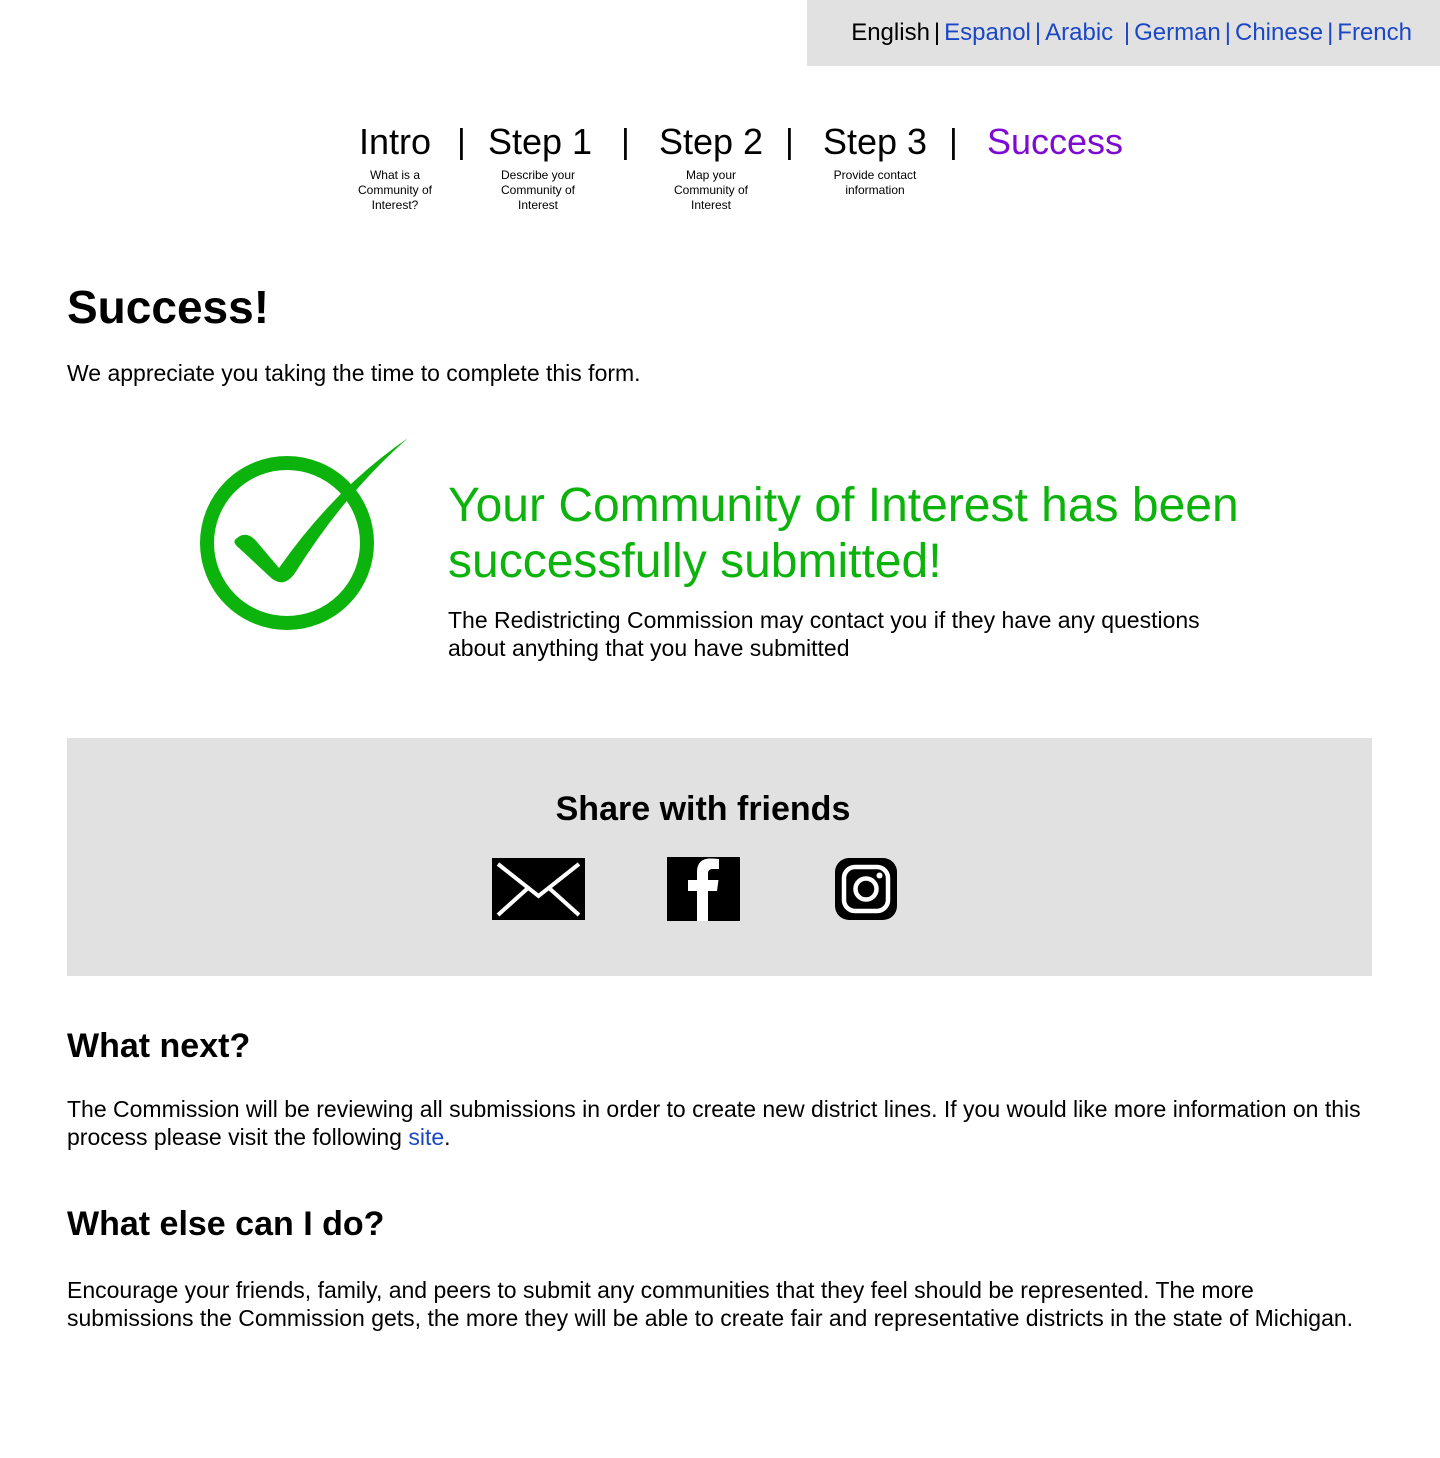 The image size is (1440, 1458). I want to click on step-subtitle: Describe your Community of Interest, so click(538, 190).